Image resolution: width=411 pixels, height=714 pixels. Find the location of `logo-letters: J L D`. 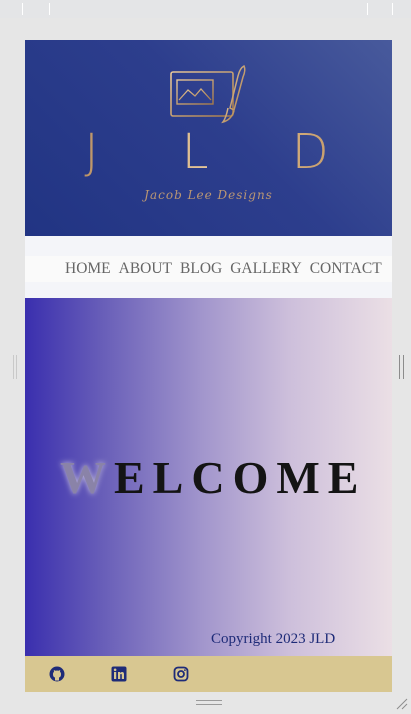

logo-letters: J L D is located at coordinates (208, 152).